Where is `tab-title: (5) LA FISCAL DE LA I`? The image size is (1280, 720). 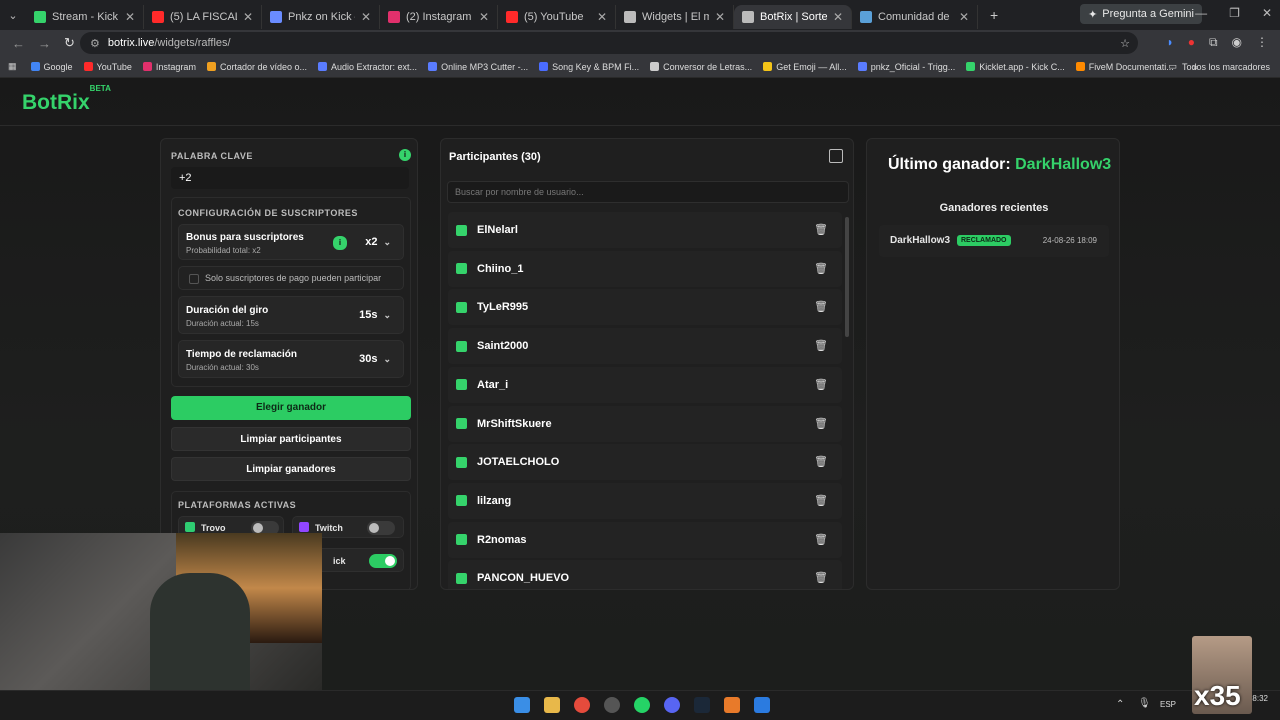
tab-title: (5) LA FISCAL DE LA I is located at coordinates (203, 17).